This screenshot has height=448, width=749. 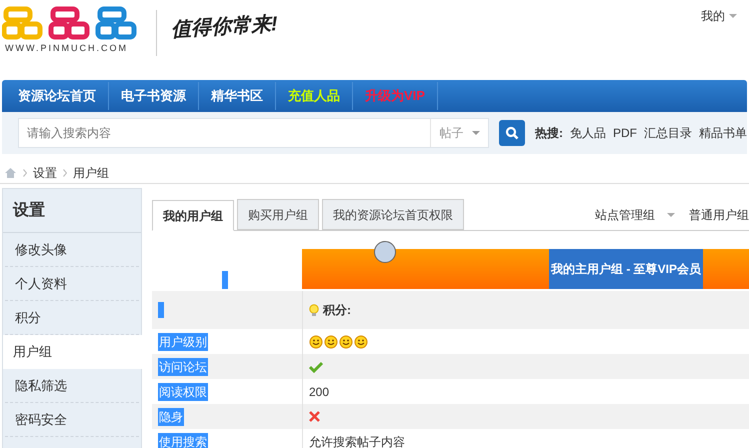 What do you see at coordinates (224, 27) in the screenshot?
I see `slogan: 值得你常来!` at bounding box center [224, 27].